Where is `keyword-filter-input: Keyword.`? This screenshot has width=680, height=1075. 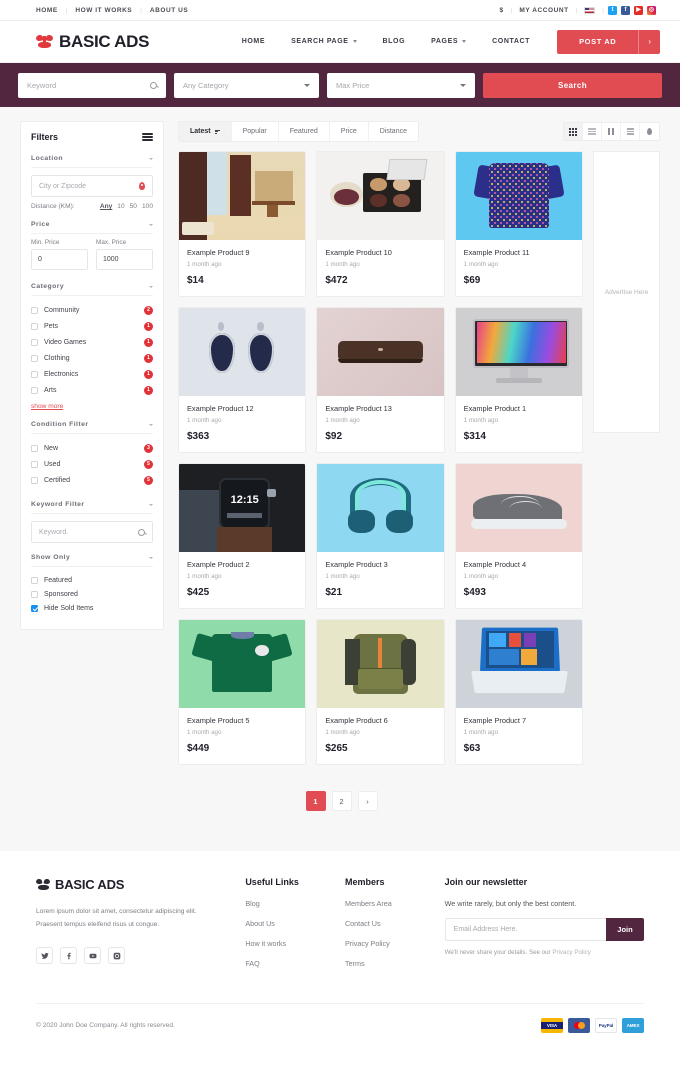 keyword-filter-input: Keyword. is located at coordinates (92, 532).